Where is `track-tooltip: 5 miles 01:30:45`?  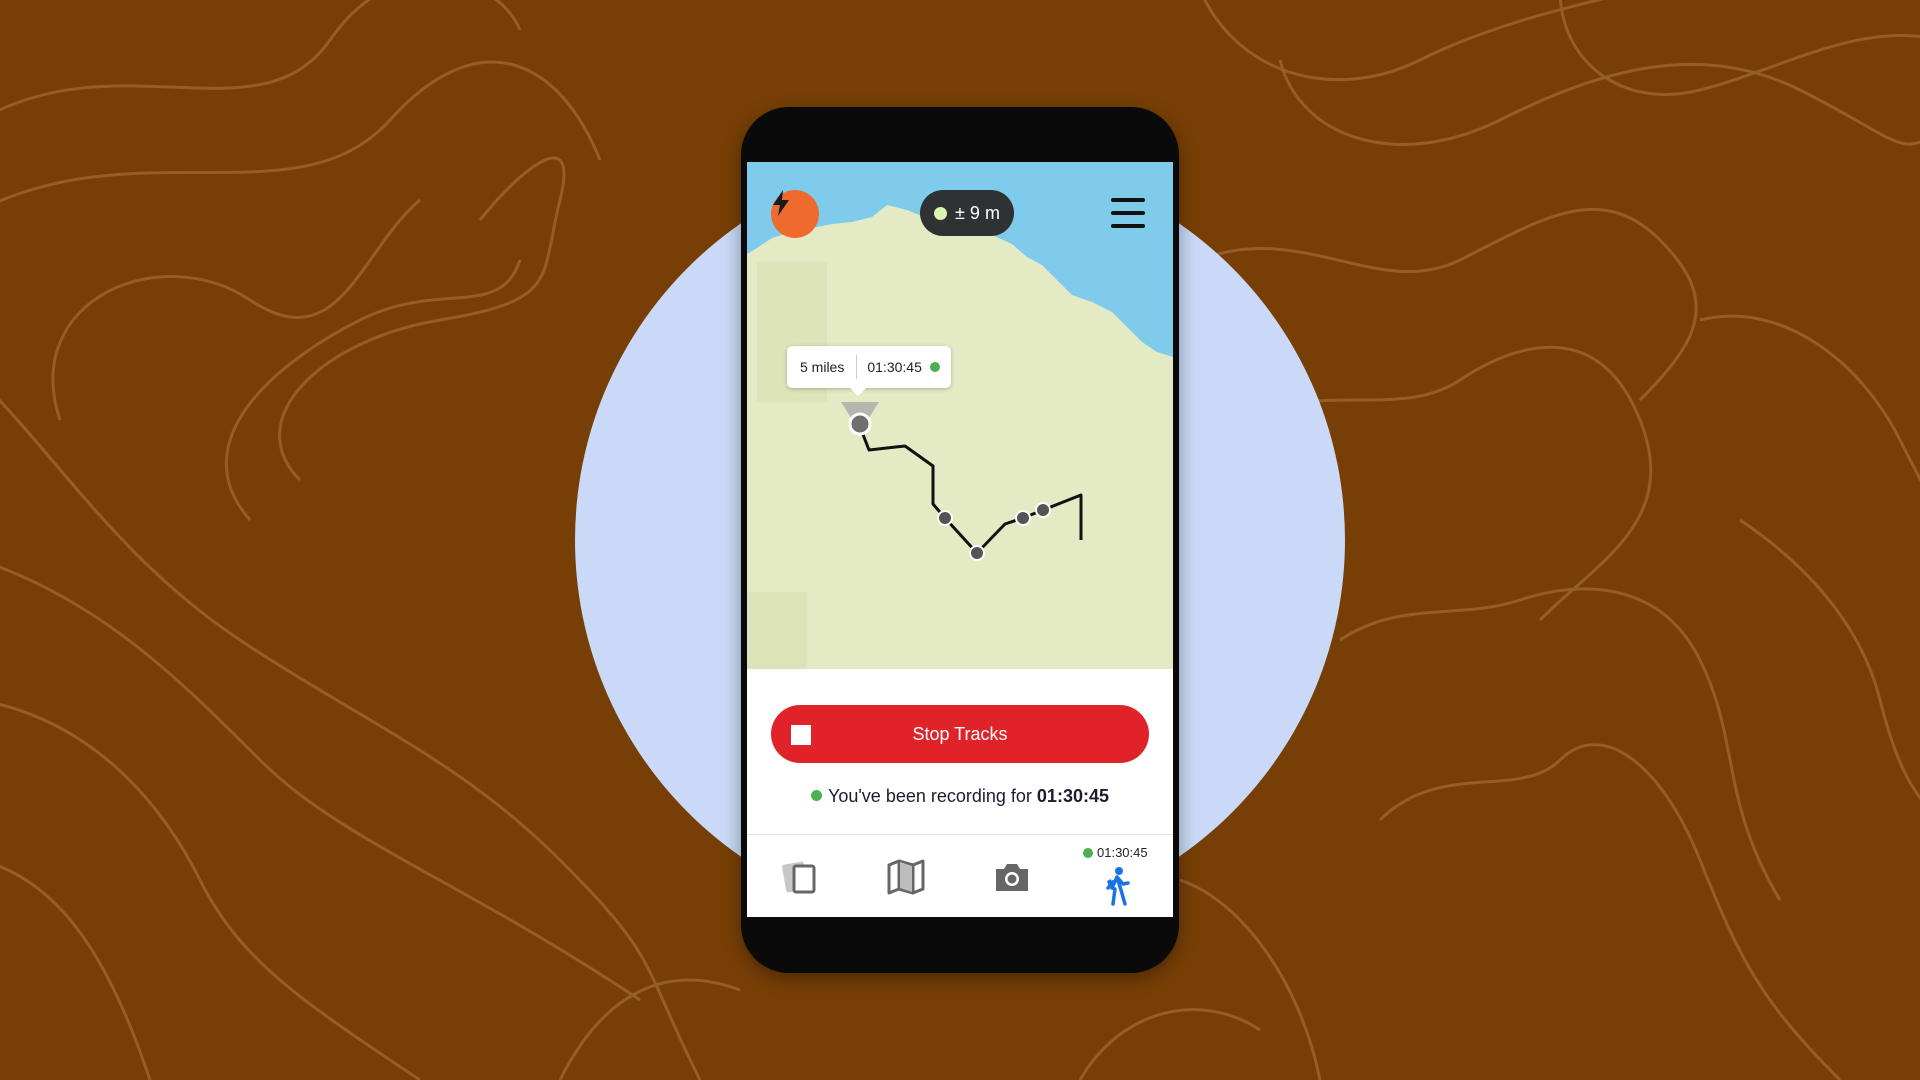 track-tooltip: 5 miles 01:30:45 is located at coordinates (869, 371).